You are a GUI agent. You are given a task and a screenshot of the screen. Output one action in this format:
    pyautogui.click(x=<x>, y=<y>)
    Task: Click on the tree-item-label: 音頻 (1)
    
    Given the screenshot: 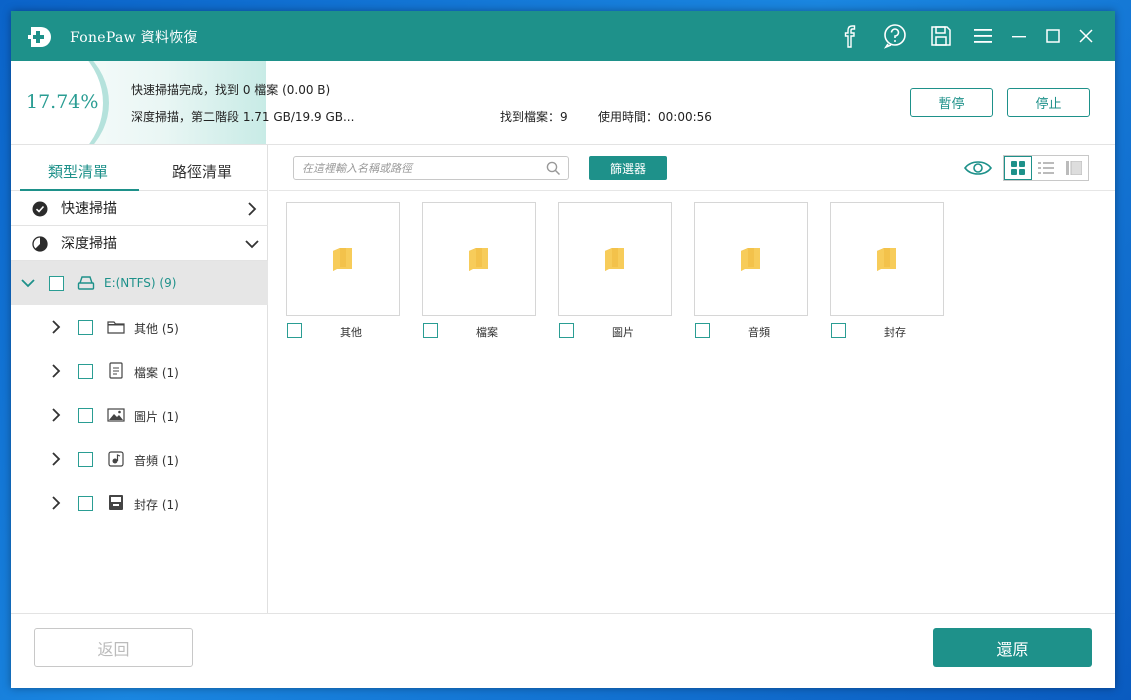 What is the action you would take?
    pyautogui.click(x=156, y=461)
    